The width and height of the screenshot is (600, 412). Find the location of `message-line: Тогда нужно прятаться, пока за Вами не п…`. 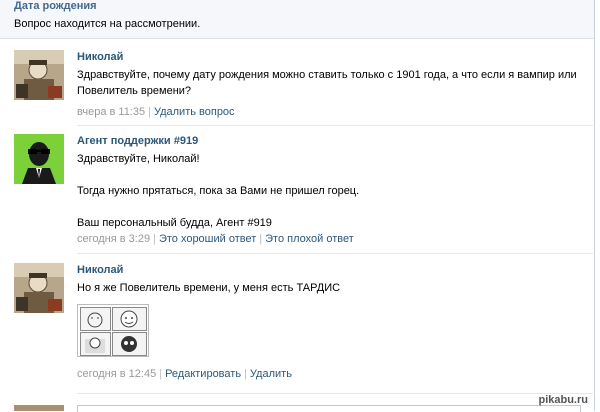

message-line: Тогда нужно прятаться, пока за Вами не п… is located at coordinates (218, 191).